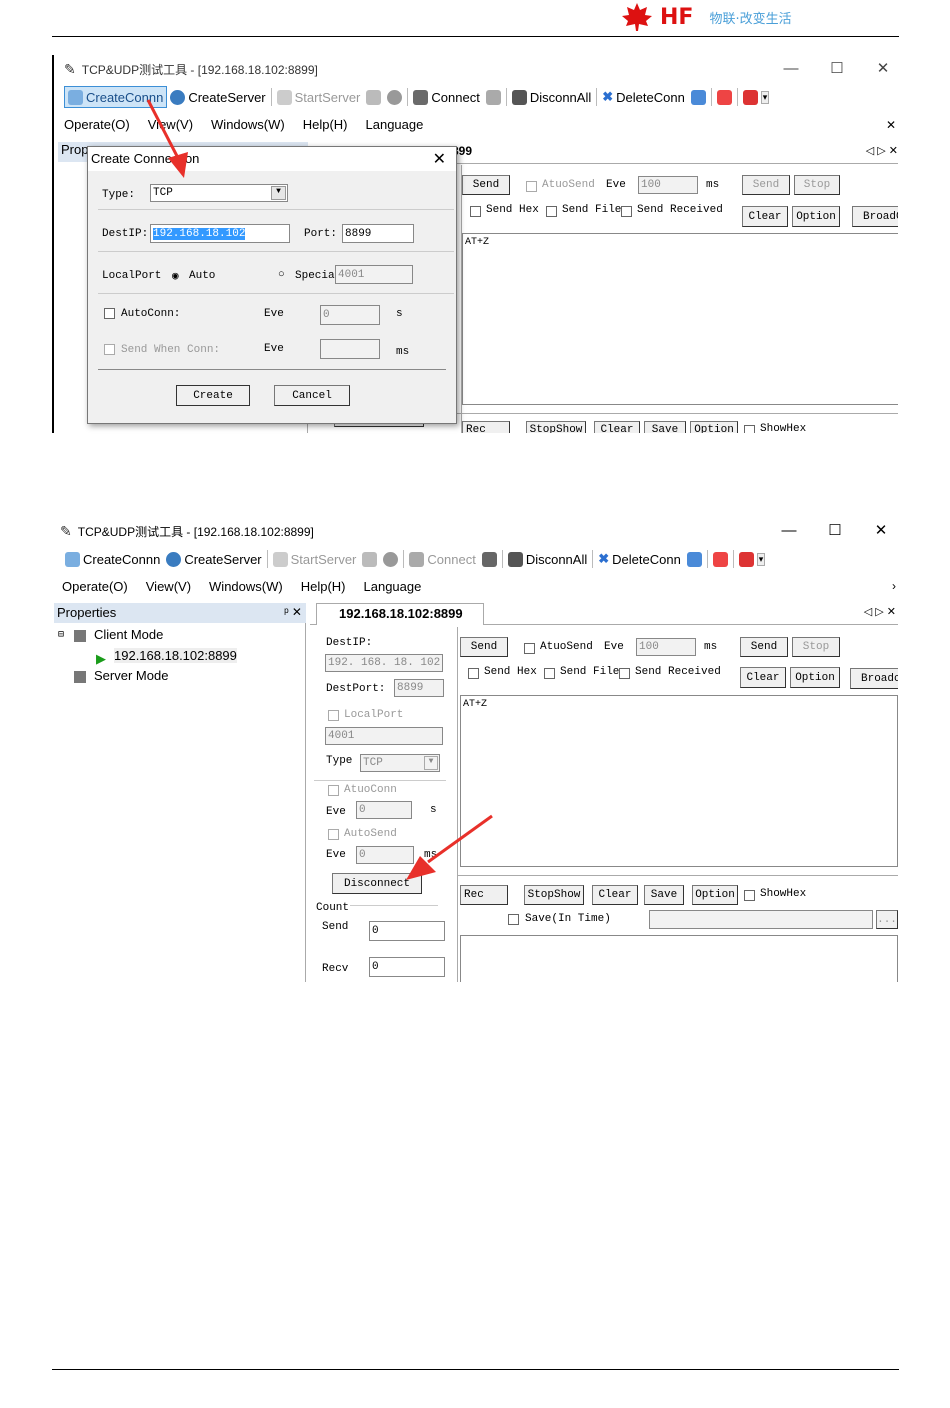 Image resolution: width=950 pixels, height=1408 pixels. Describe the element at coordinates (350, 349) in the screenshot. I see `send-when-conn-eve-input` at that location.